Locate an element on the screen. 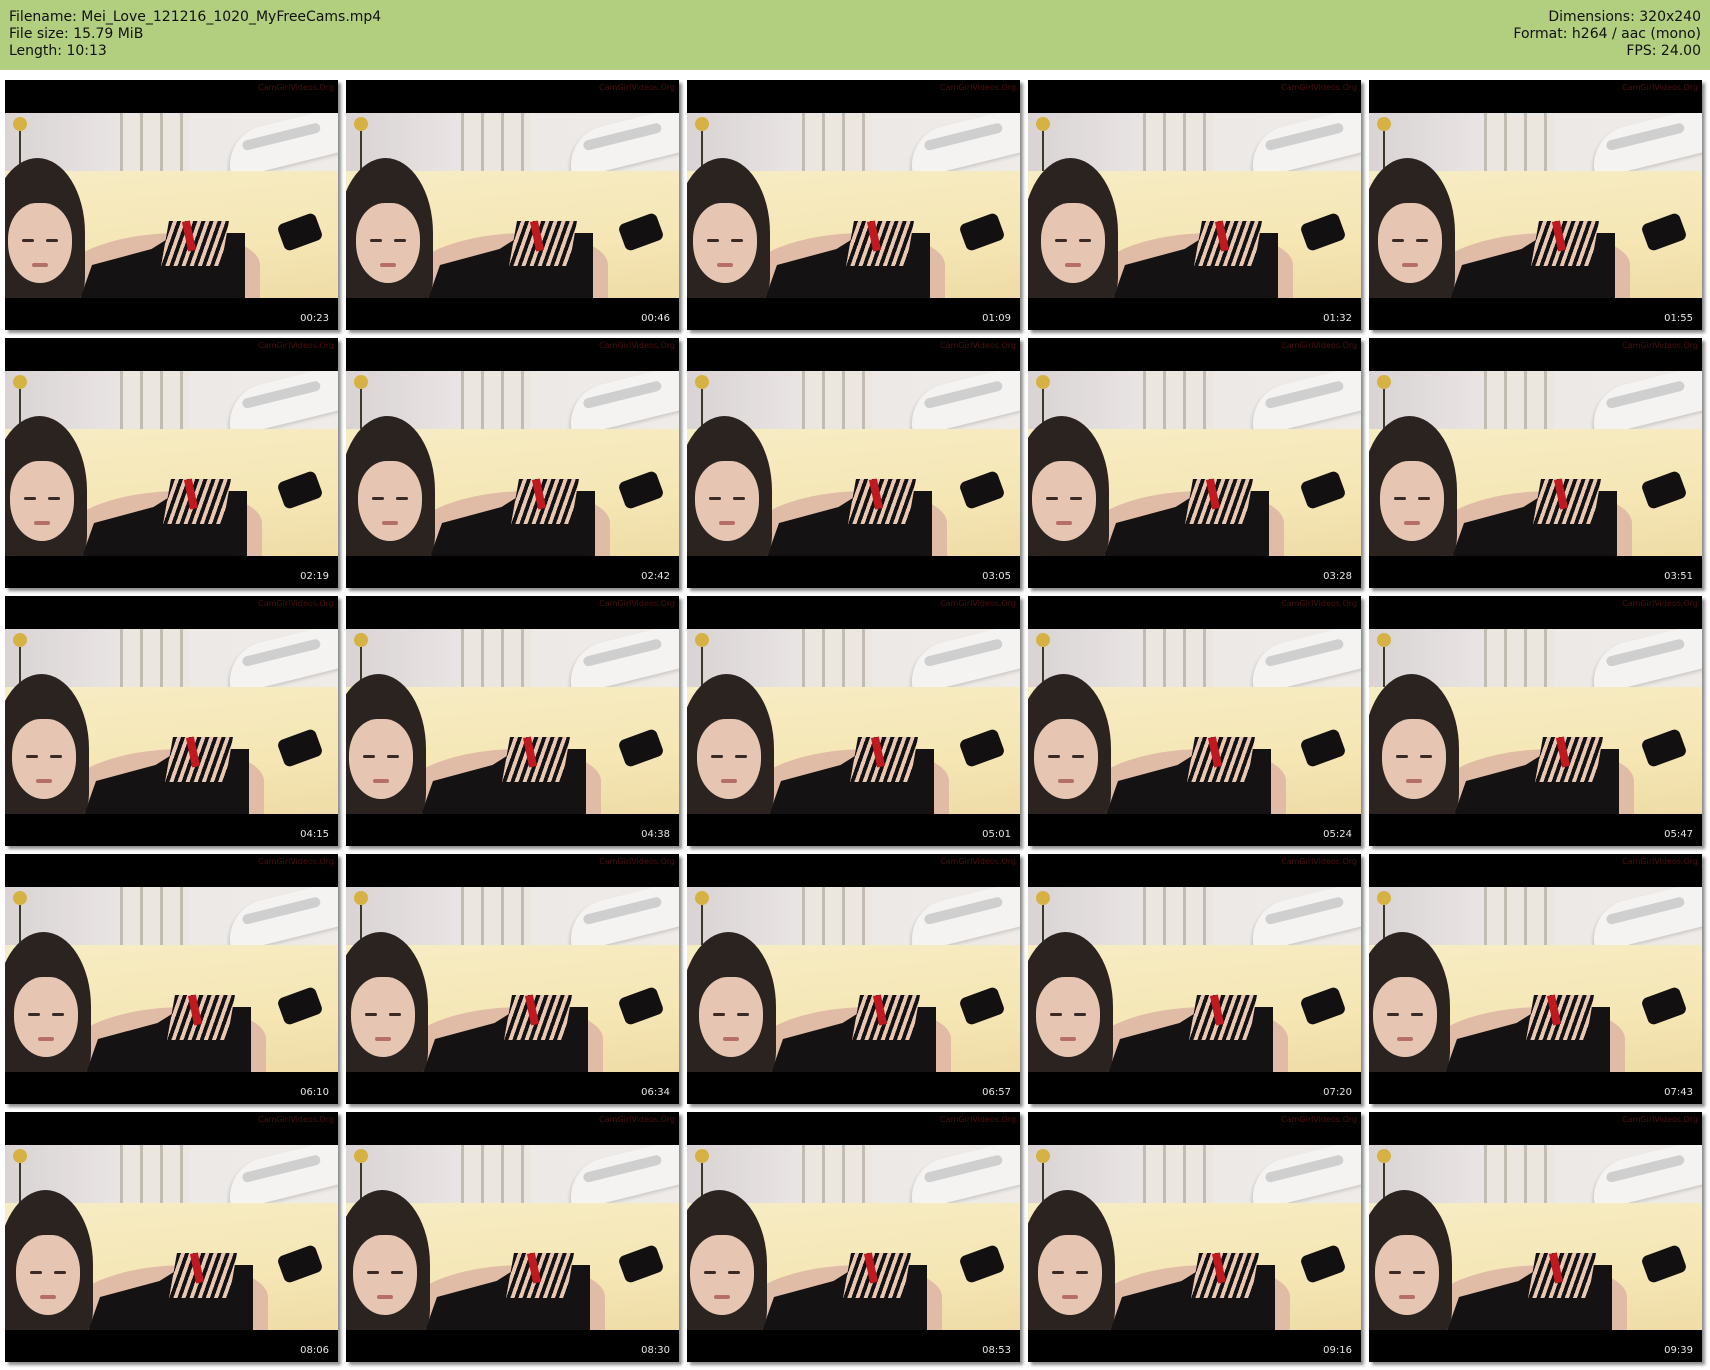  timestamp-label: 04:15 is located at coordinates (314, 834).